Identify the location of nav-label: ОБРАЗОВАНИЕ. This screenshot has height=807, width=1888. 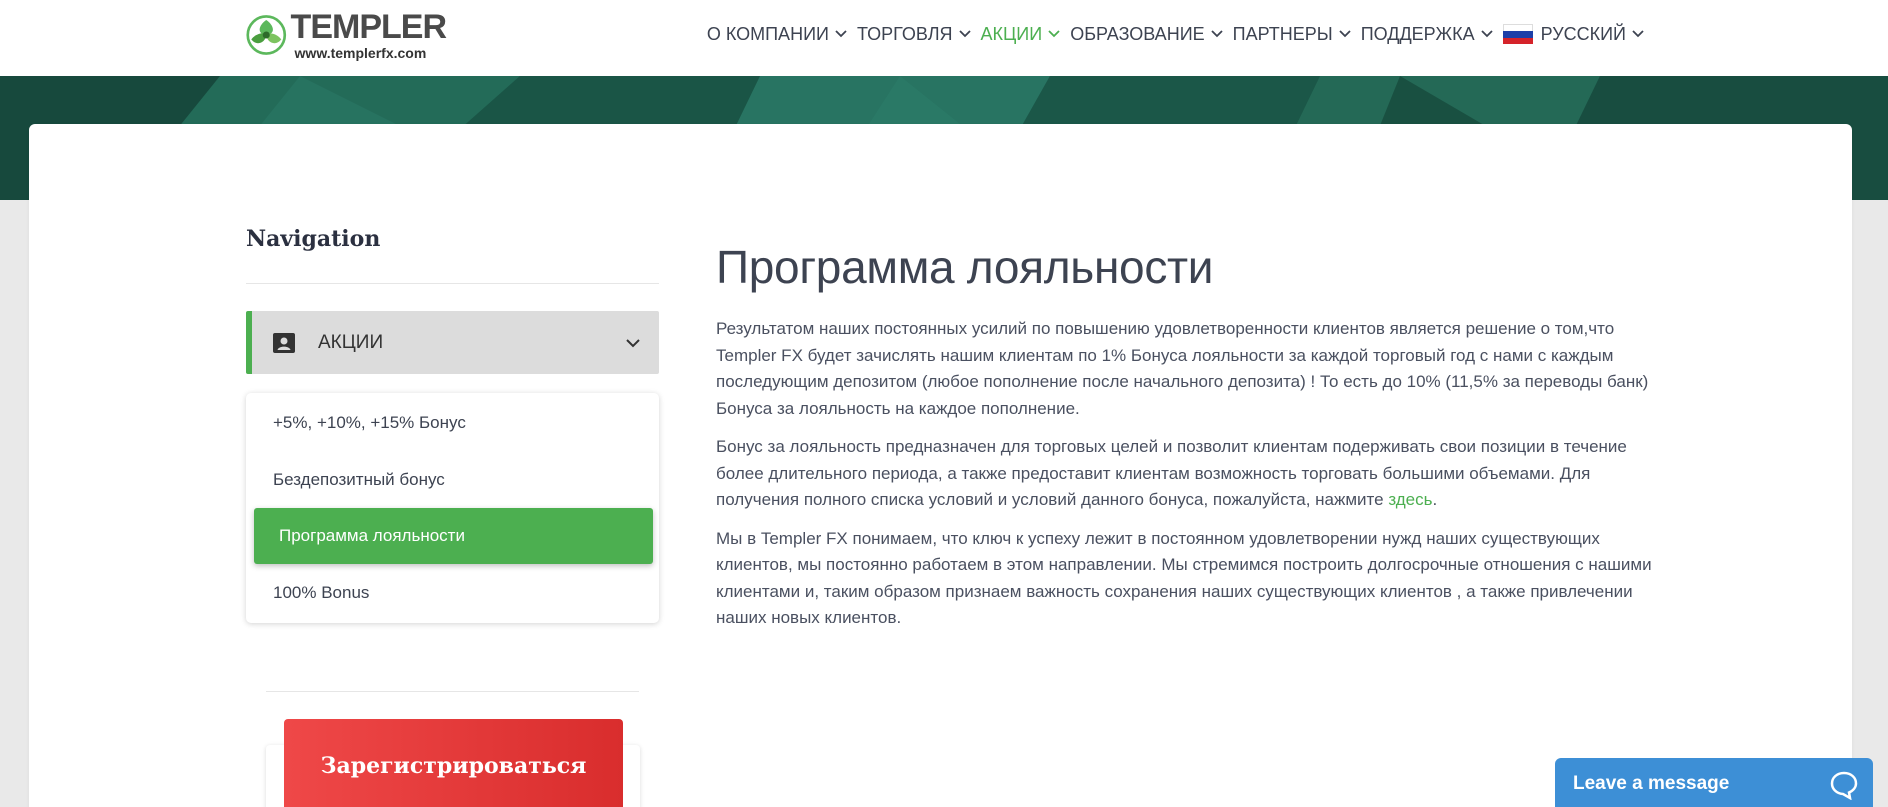
(1137, 33).